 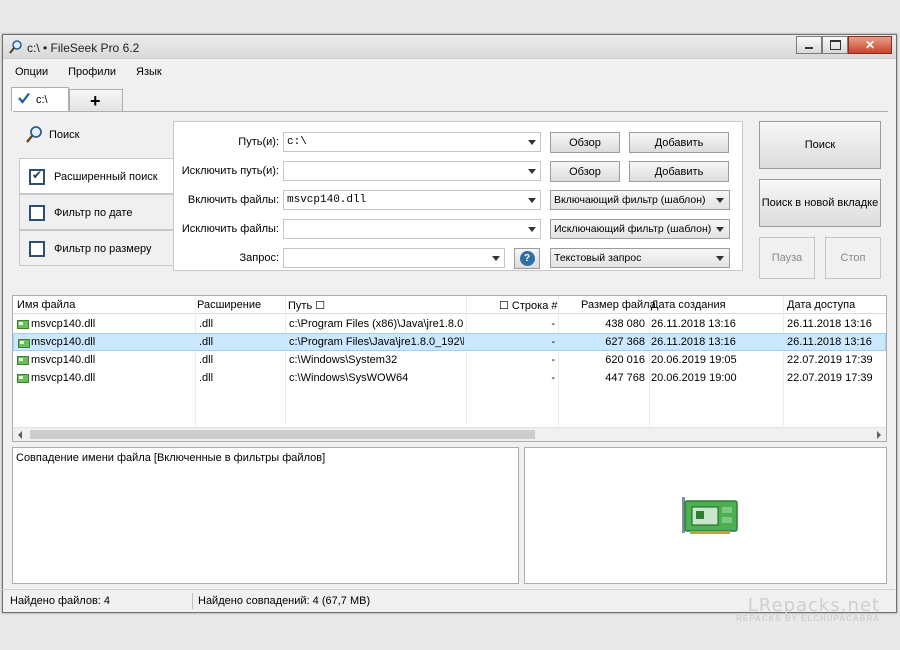 I want to click on column-name: Имя файла, so click(x=46, y=305).